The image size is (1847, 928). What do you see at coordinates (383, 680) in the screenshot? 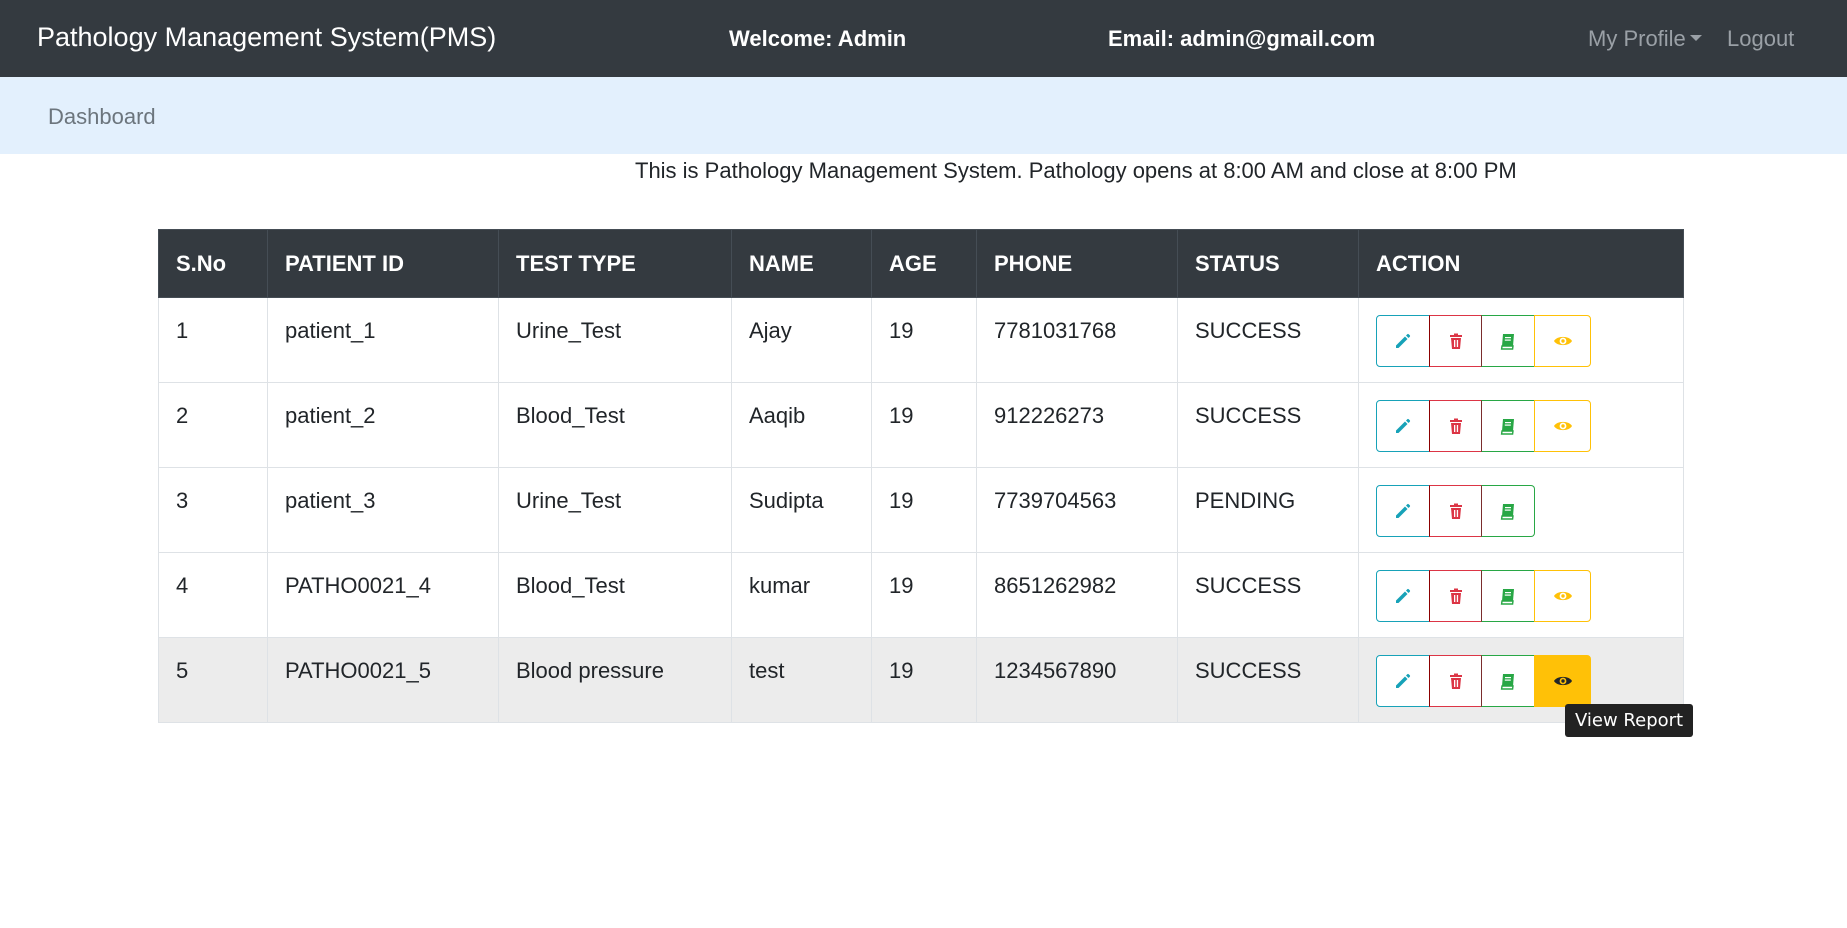
I see `cell-patient-id: PATHO0021_5` at bounding box center [383, 680].